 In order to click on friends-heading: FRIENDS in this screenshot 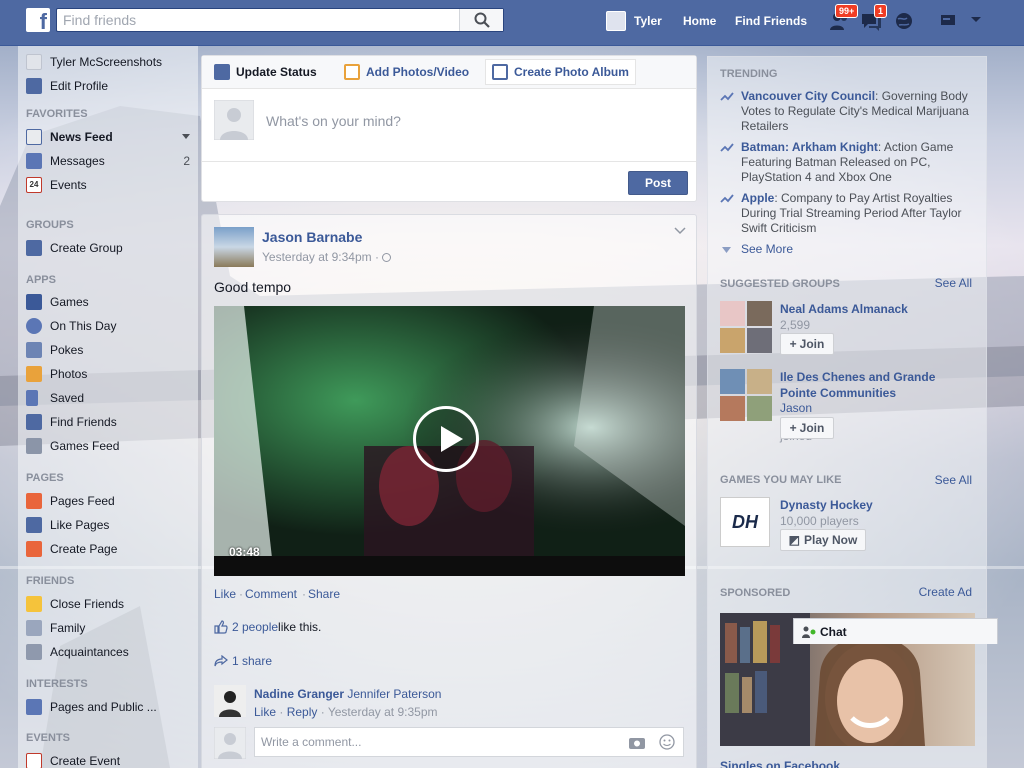, I will do `click(50, 581)`.